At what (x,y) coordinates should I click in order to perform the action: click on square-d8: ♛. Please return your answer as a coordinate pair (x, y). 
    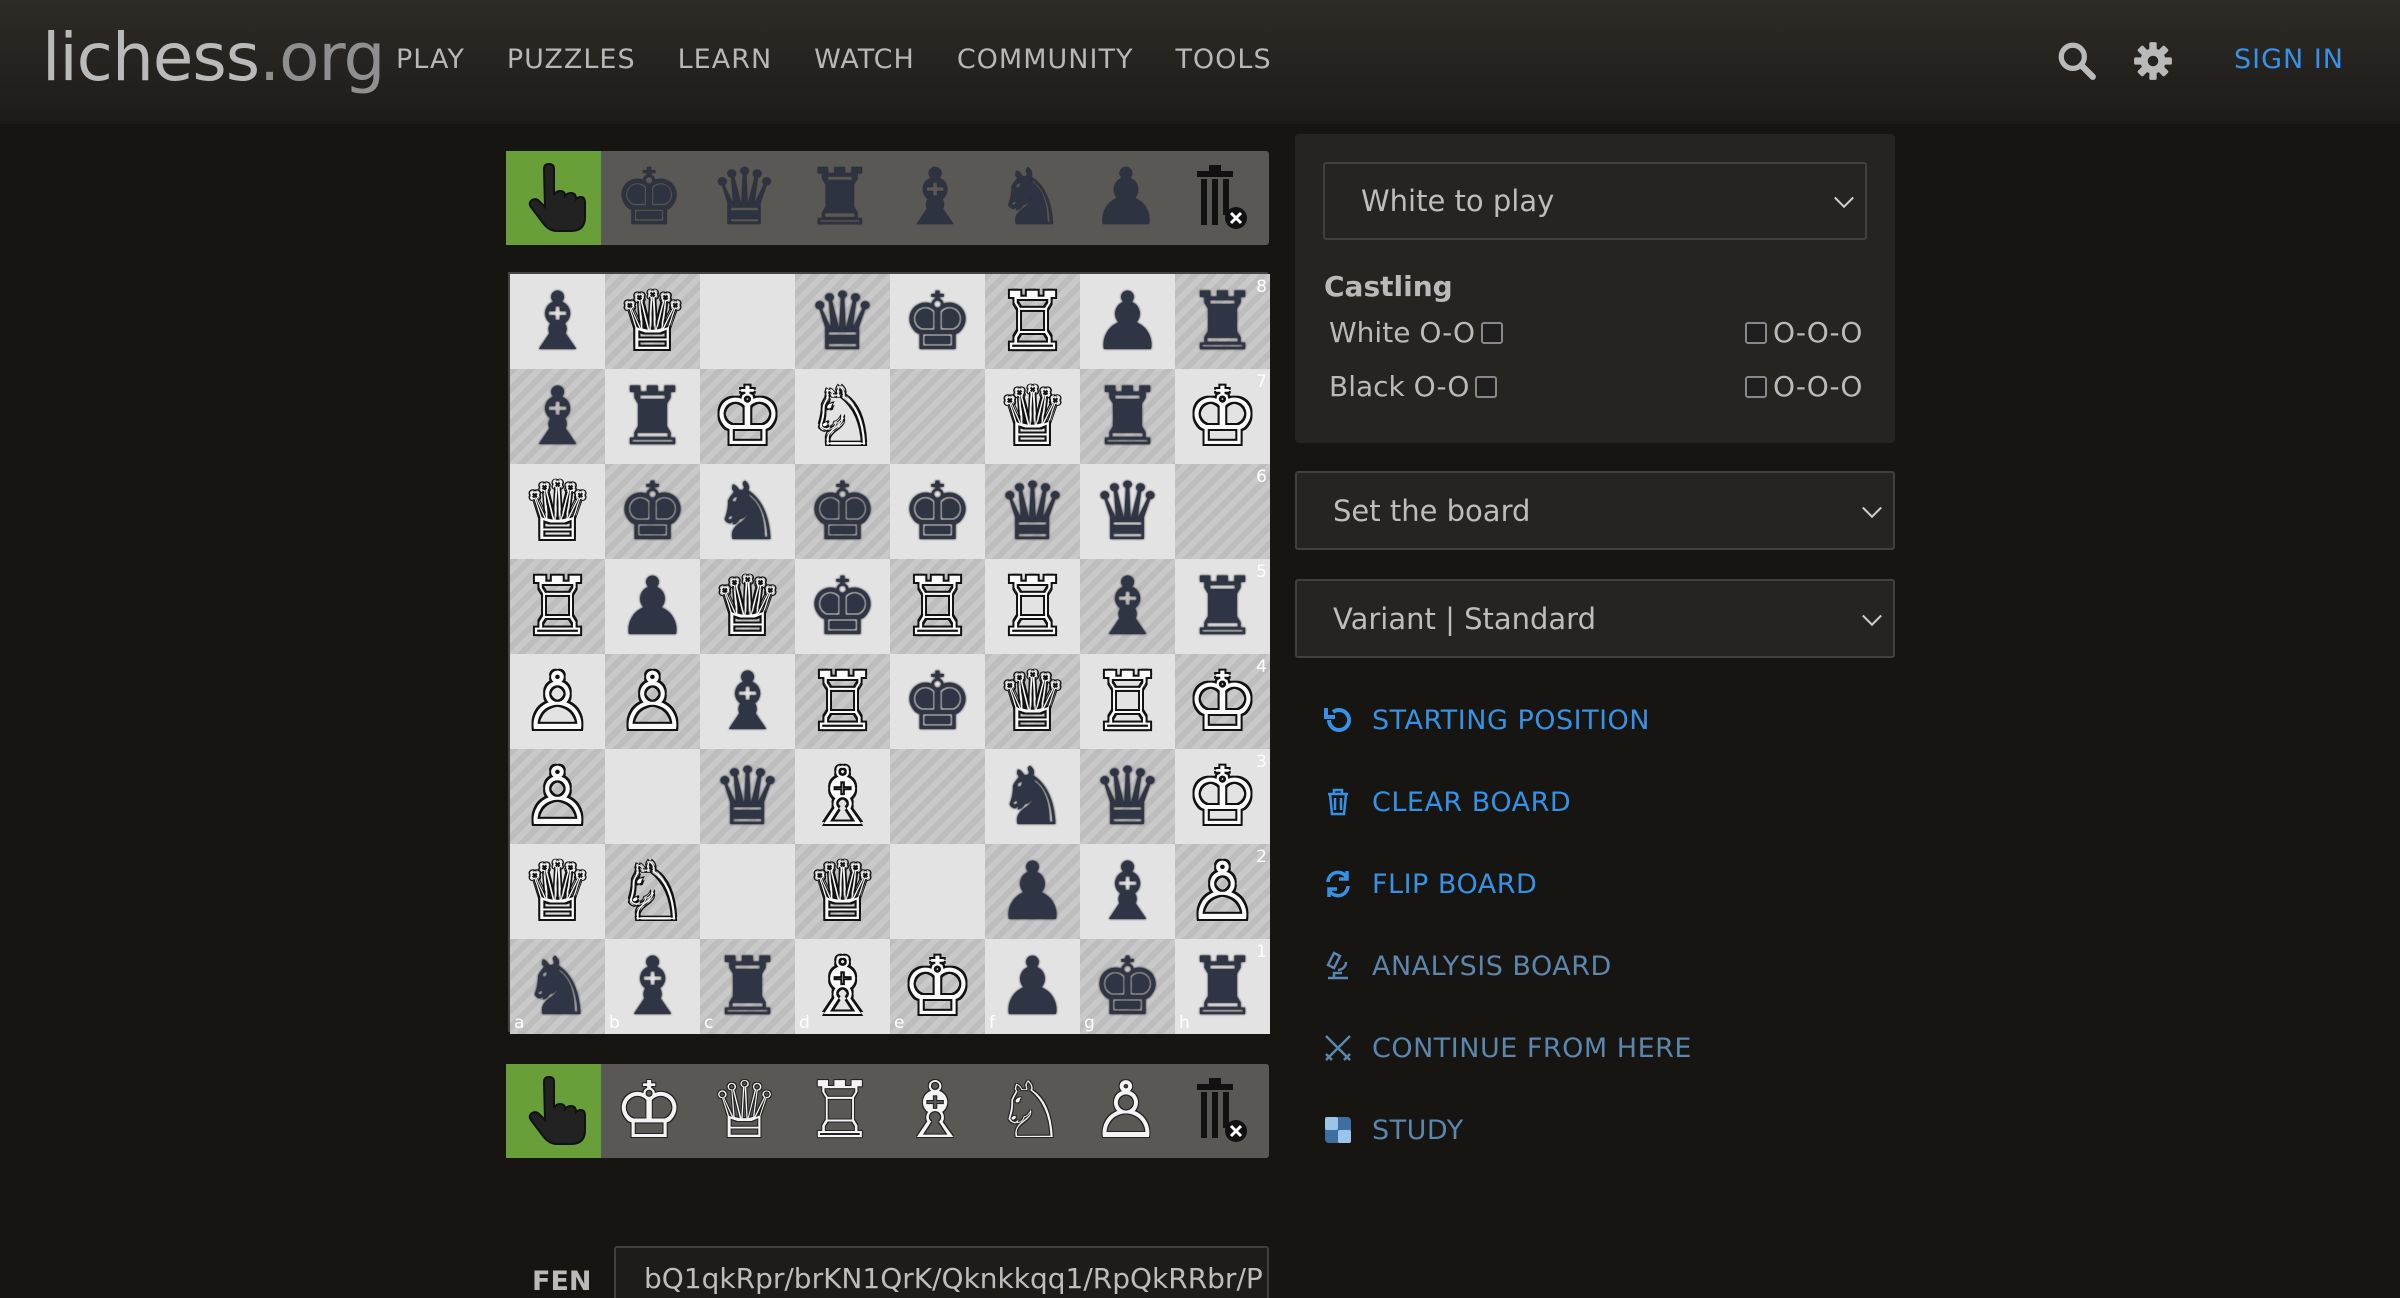
    Looking at the image, I should click on (842, 321).